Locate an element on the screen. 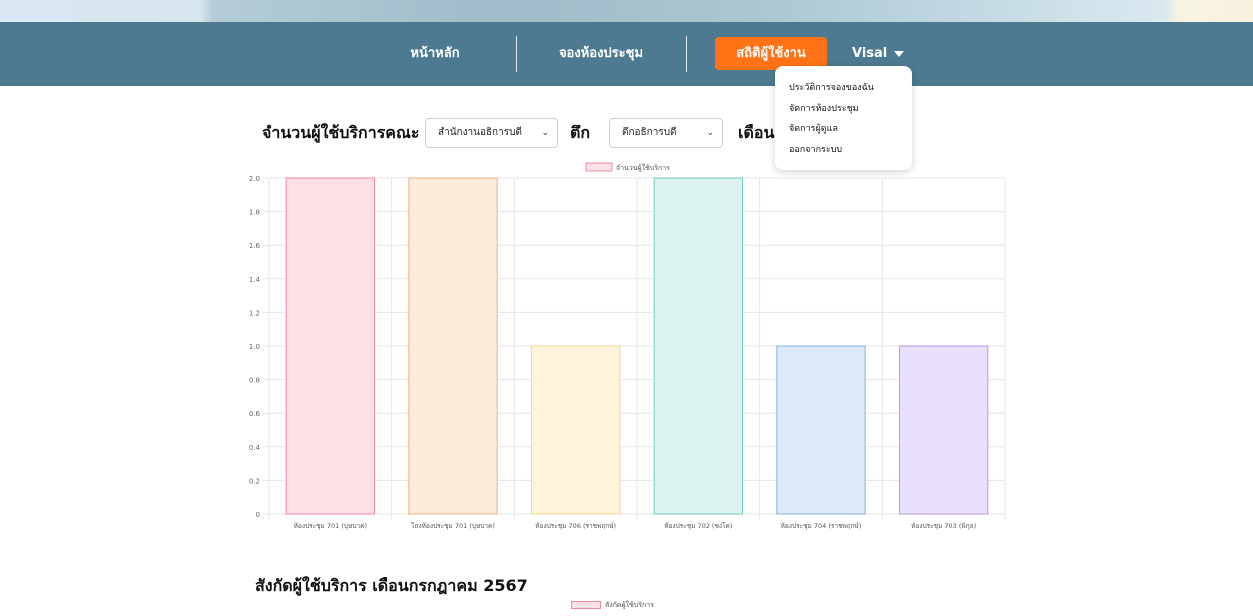 This screenshot has height=616, width=1253. building-select-value: ตึกอธิการบดี is located at coordinates (649, 132).